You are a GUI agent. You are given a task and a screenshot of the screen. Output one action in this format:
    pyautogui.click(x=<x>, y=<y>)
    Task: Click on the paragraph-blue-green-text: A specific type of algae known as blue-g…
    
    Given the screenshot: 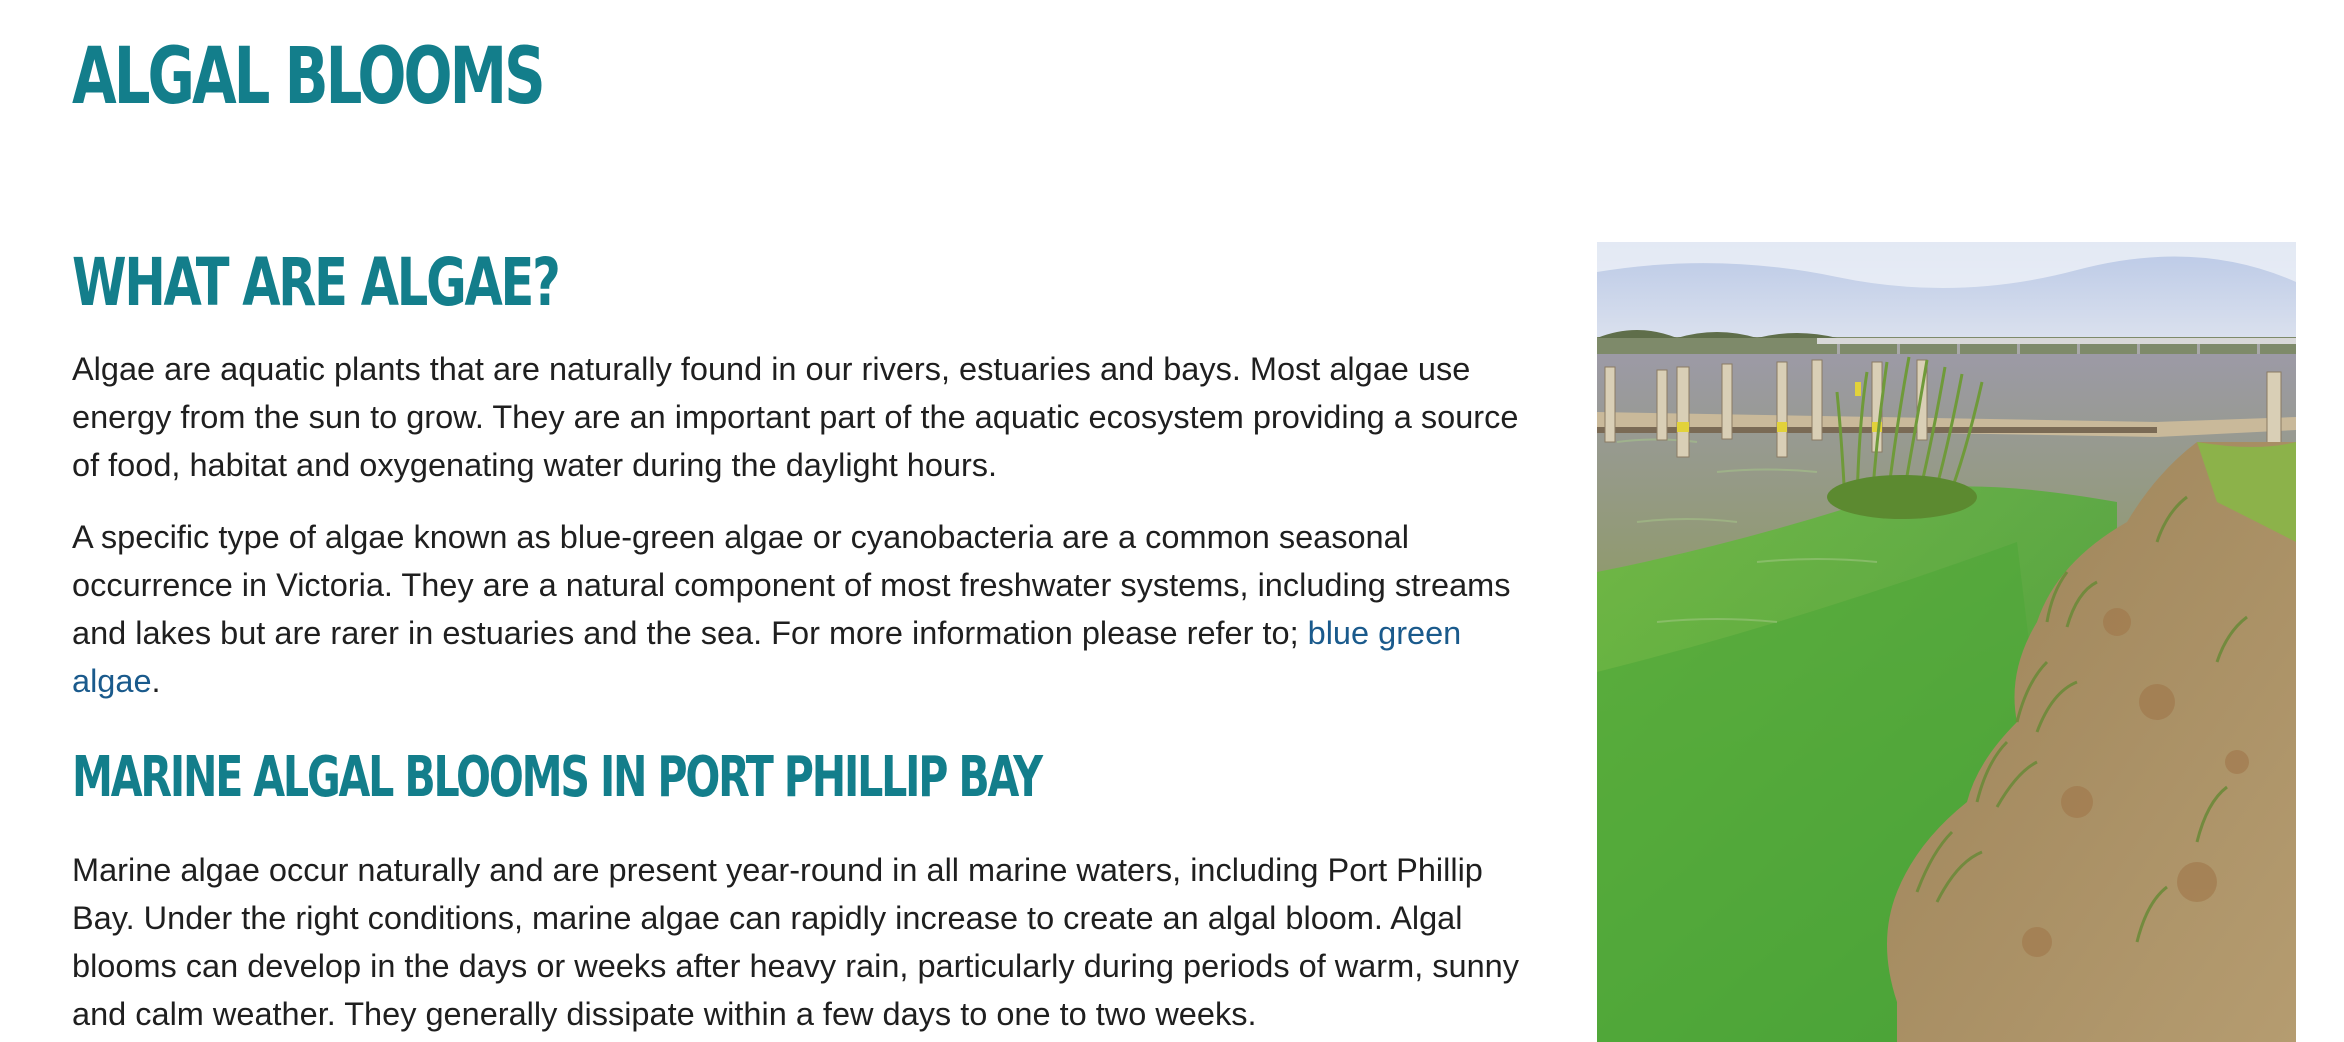 What is the action you would take?
    pyautogui.click(x=791, y=585)
    